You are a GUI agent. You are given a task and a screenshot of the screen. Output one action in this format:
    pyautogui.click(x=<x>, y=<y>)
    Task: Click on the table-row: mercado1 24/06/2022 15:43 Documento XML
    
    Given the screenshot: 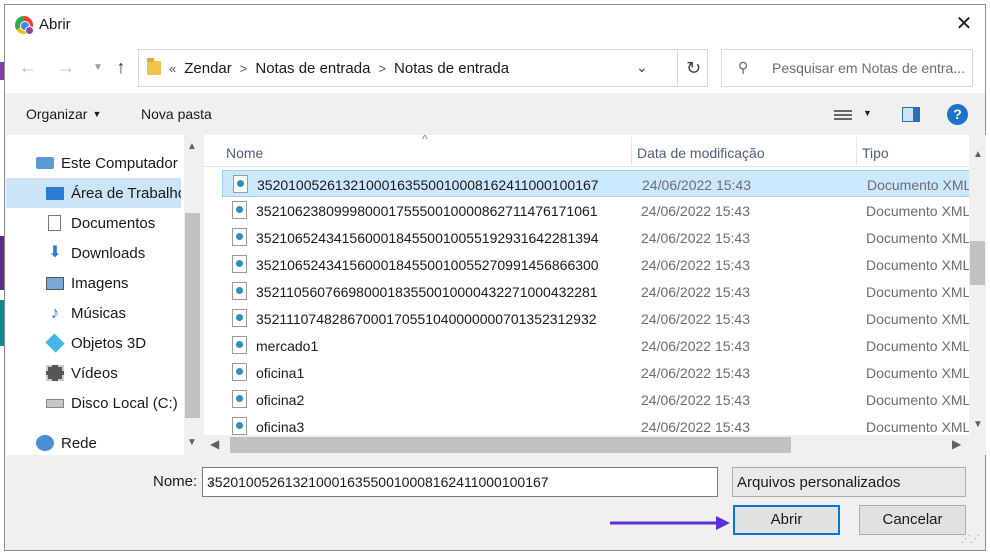 What is the action you would take?
    pyautogui.click(x=596, y=345)
    